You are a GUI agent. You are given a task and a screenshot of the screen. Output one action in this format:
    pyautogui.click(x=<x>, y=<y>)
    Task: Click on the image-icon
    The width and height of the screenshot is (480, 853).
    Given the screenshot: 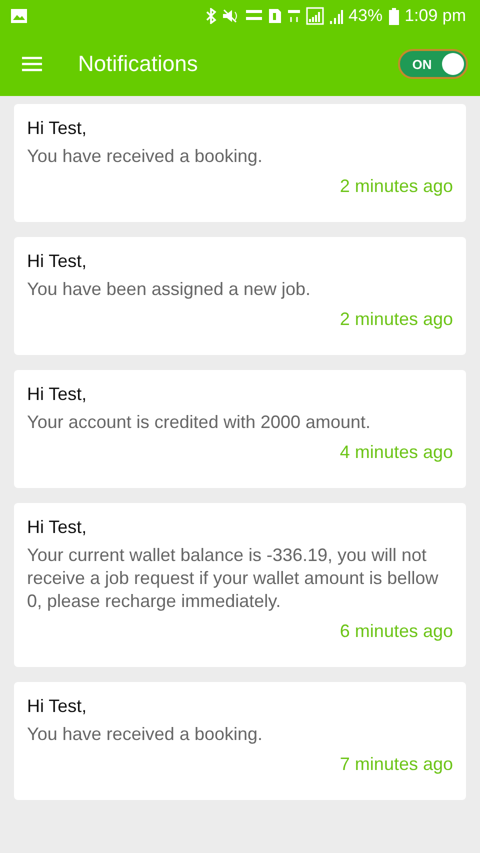 What is the action you would take?
    pyautogui.click(x=19, y=16)
    